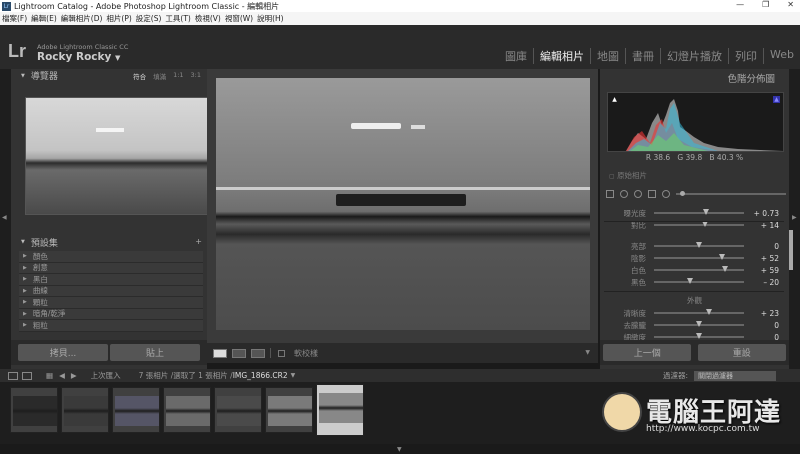 This screenshot has height=454, width=800. I want to click on adjustment-value: + 0.73, so click(766, 213).